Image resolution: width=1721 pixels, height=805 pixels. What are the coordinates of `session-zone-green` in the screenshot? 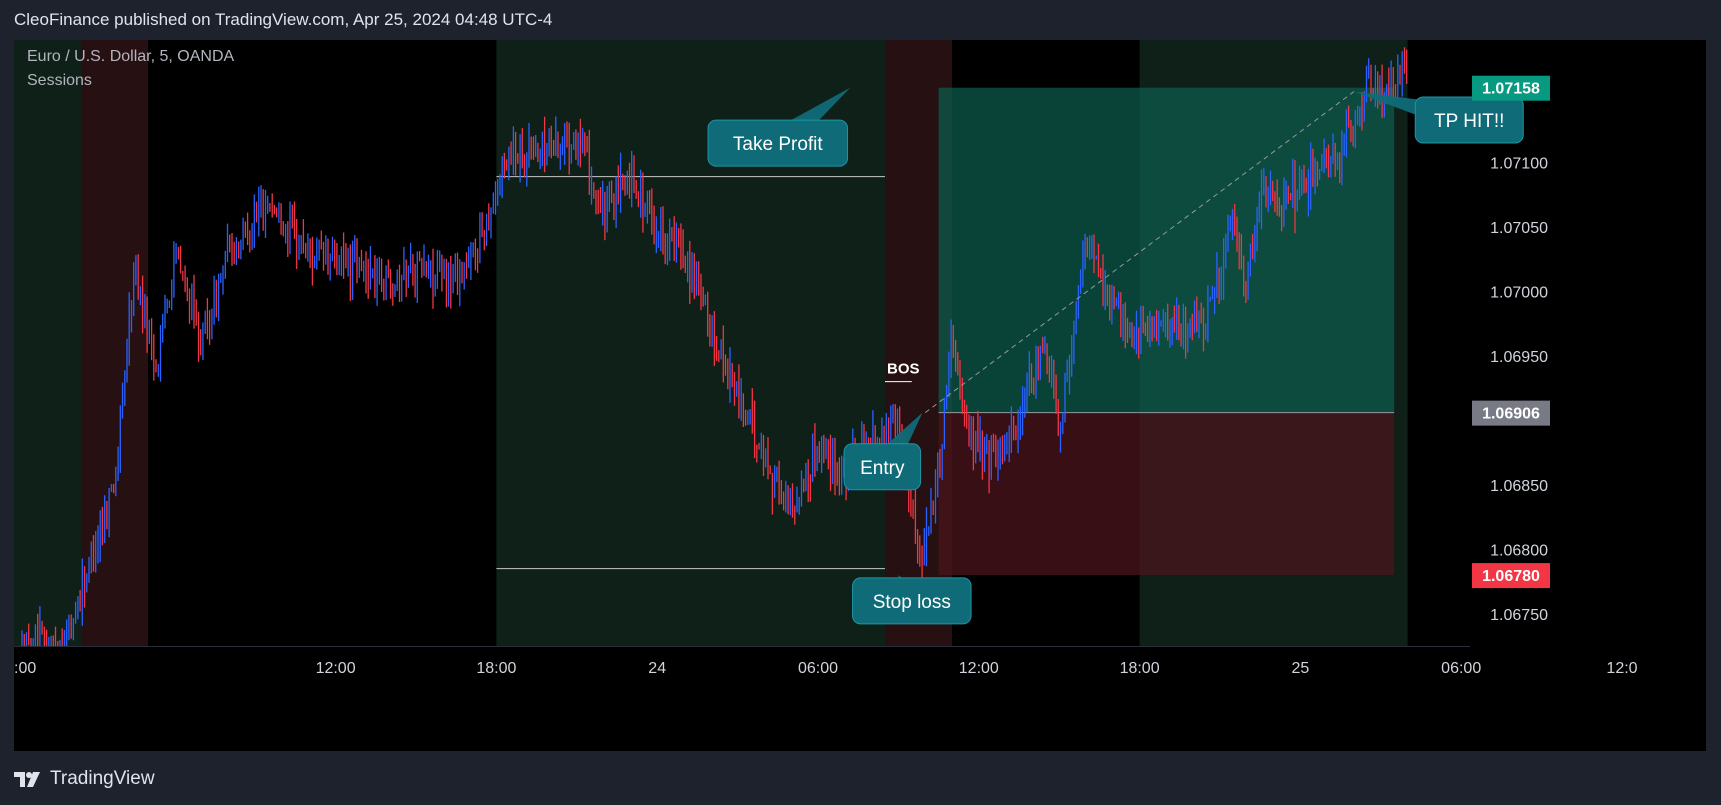 It's located at (47, 343).